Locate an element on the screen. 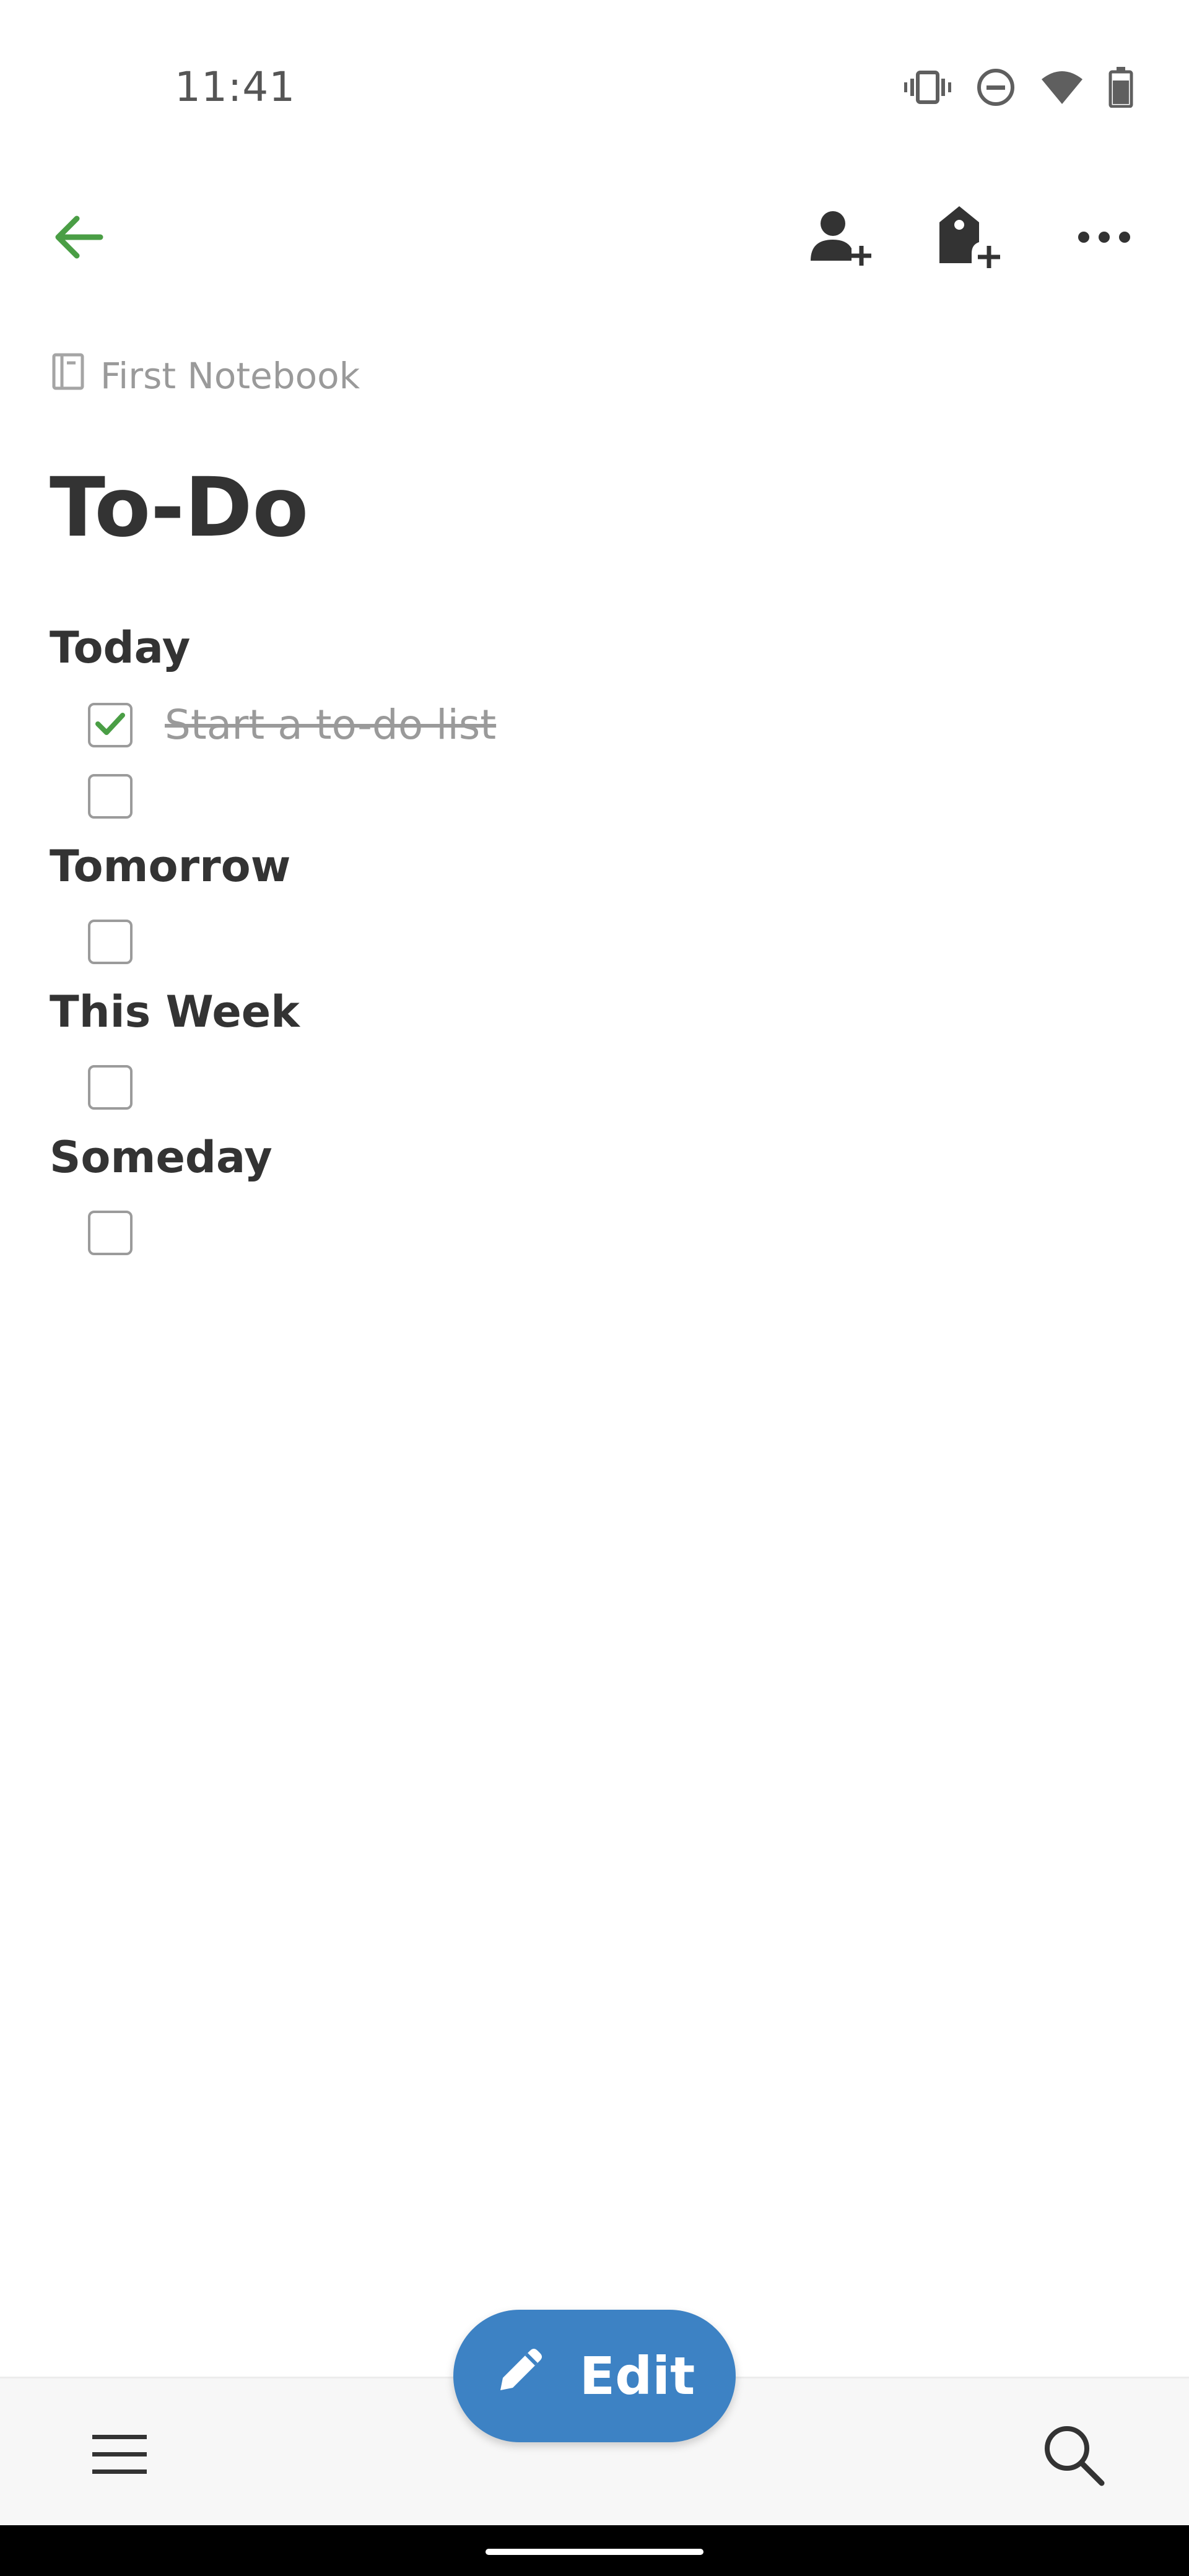  note-title: To-Do is located at coordinates (179, 508).